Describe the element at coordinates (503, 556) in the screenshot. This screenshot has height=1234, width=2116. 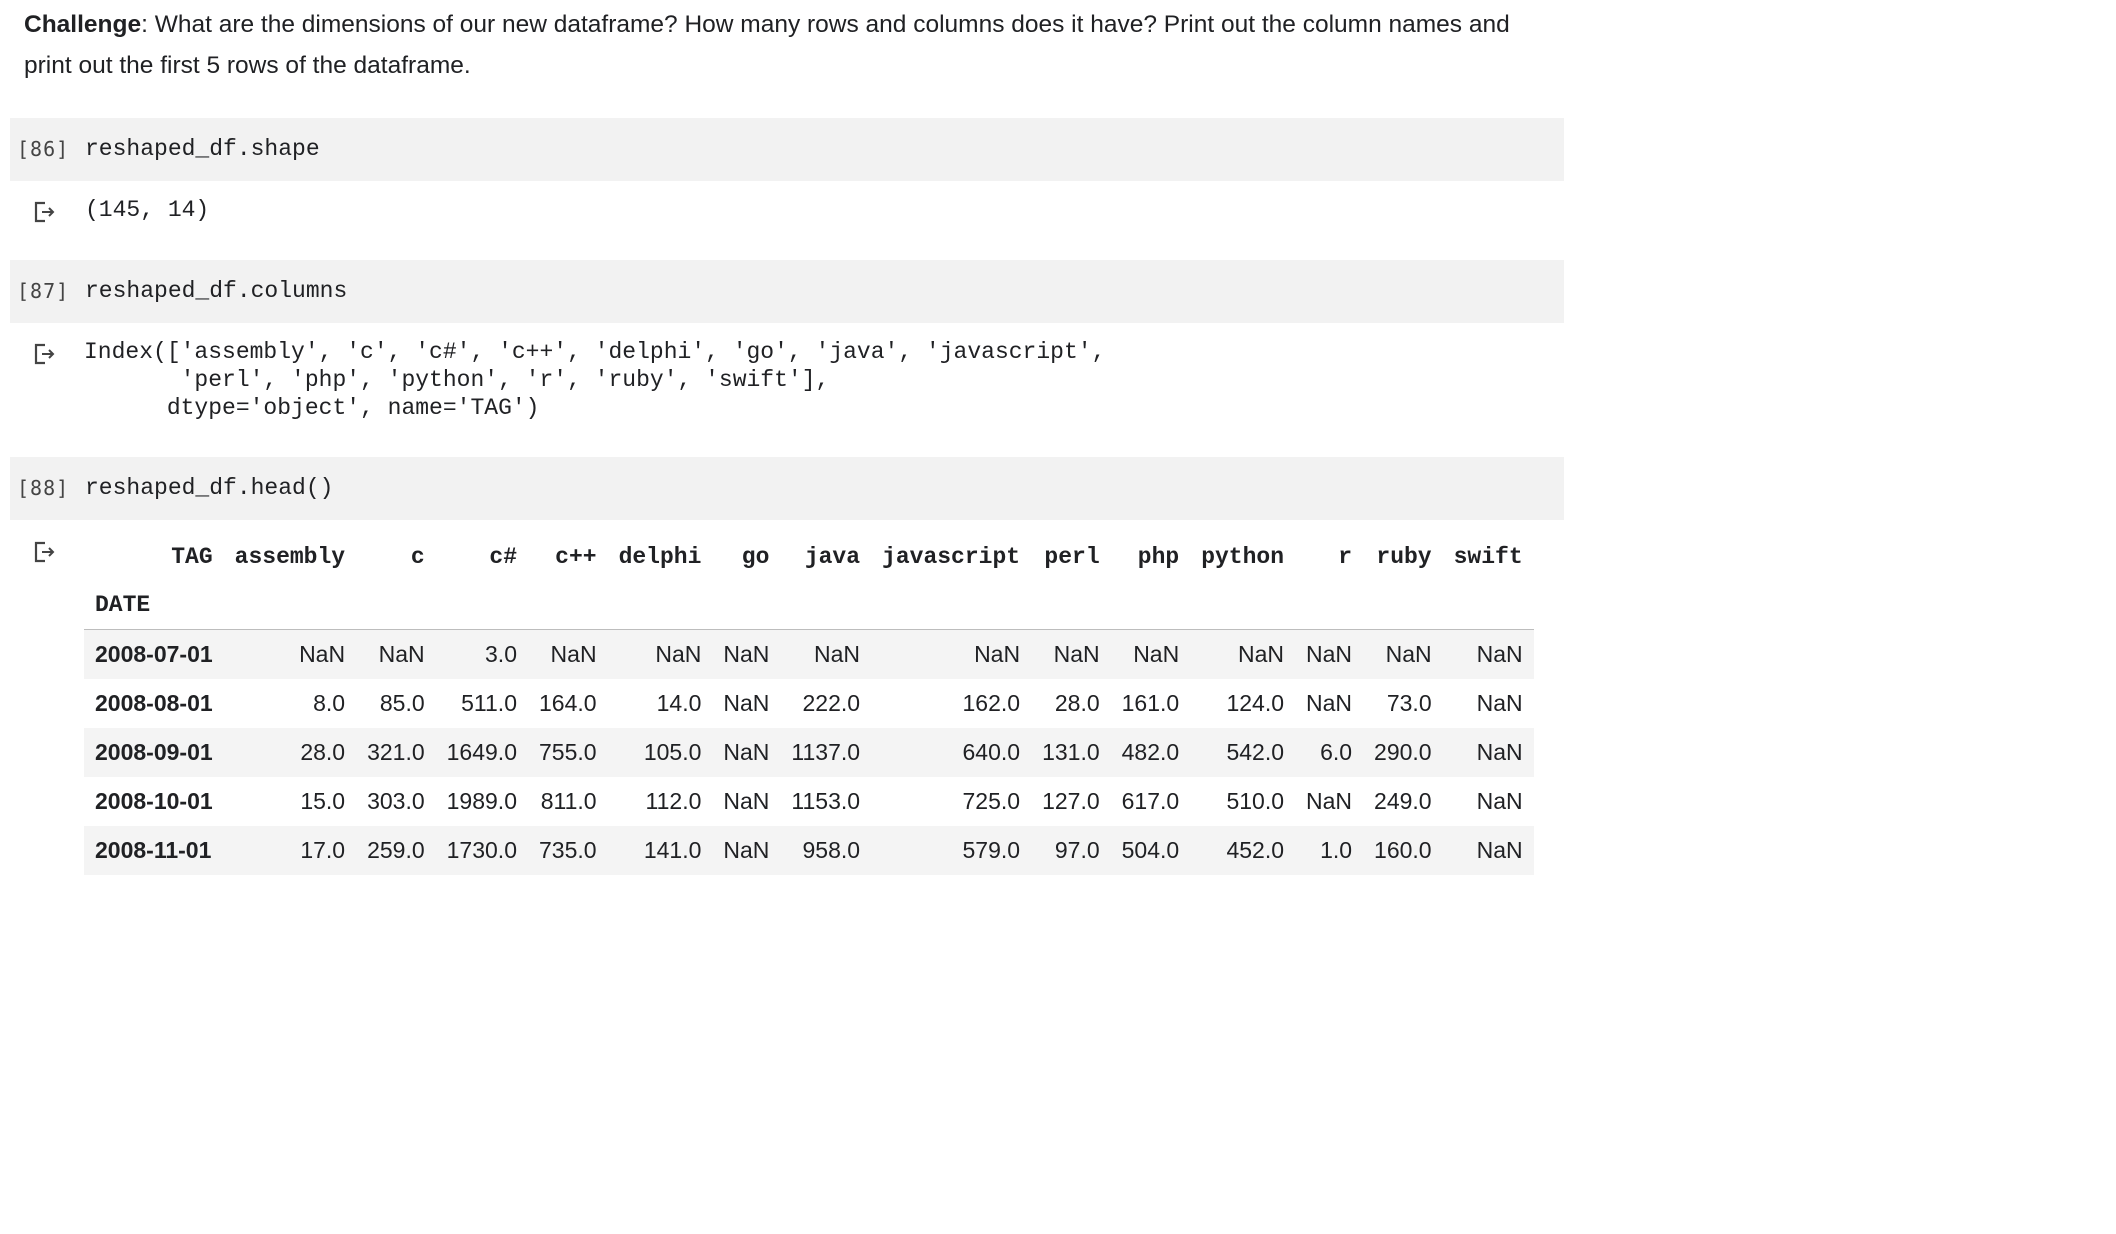
I see `column-header: c#` at that location.